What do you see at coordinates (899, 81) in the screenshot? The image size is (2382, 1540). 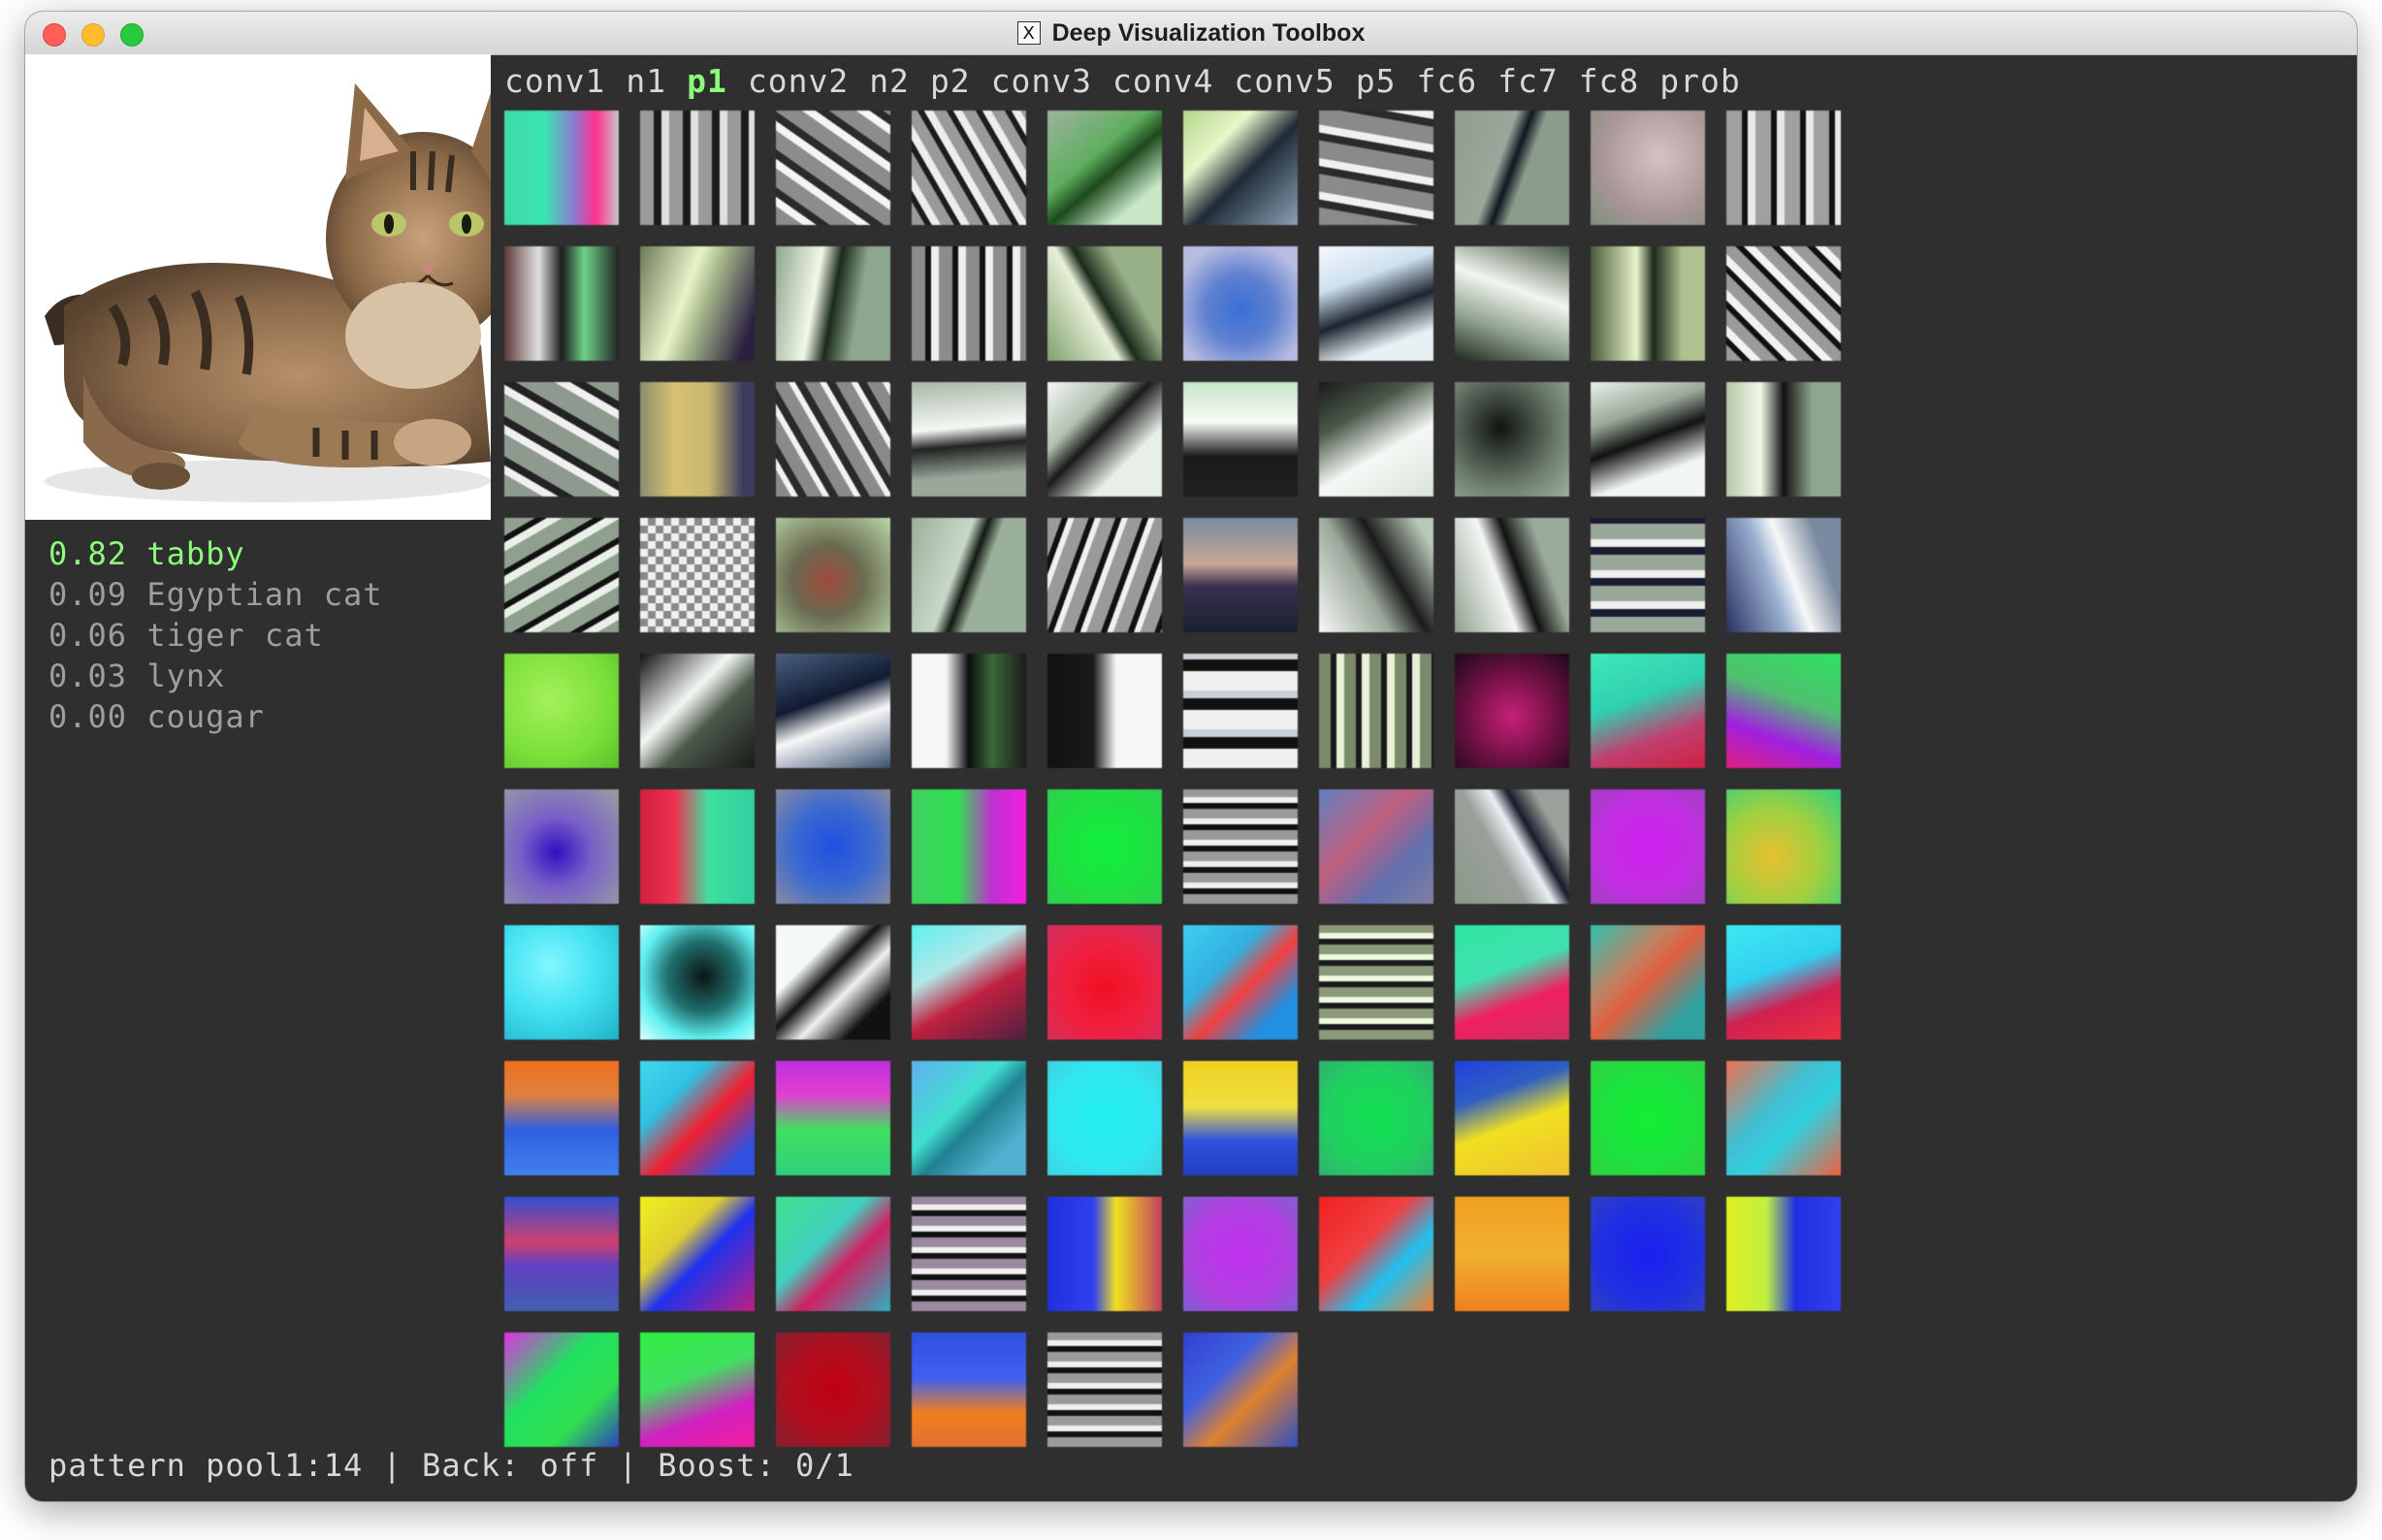 I see `layer-n2: n2` at bounding box center [899, 81].